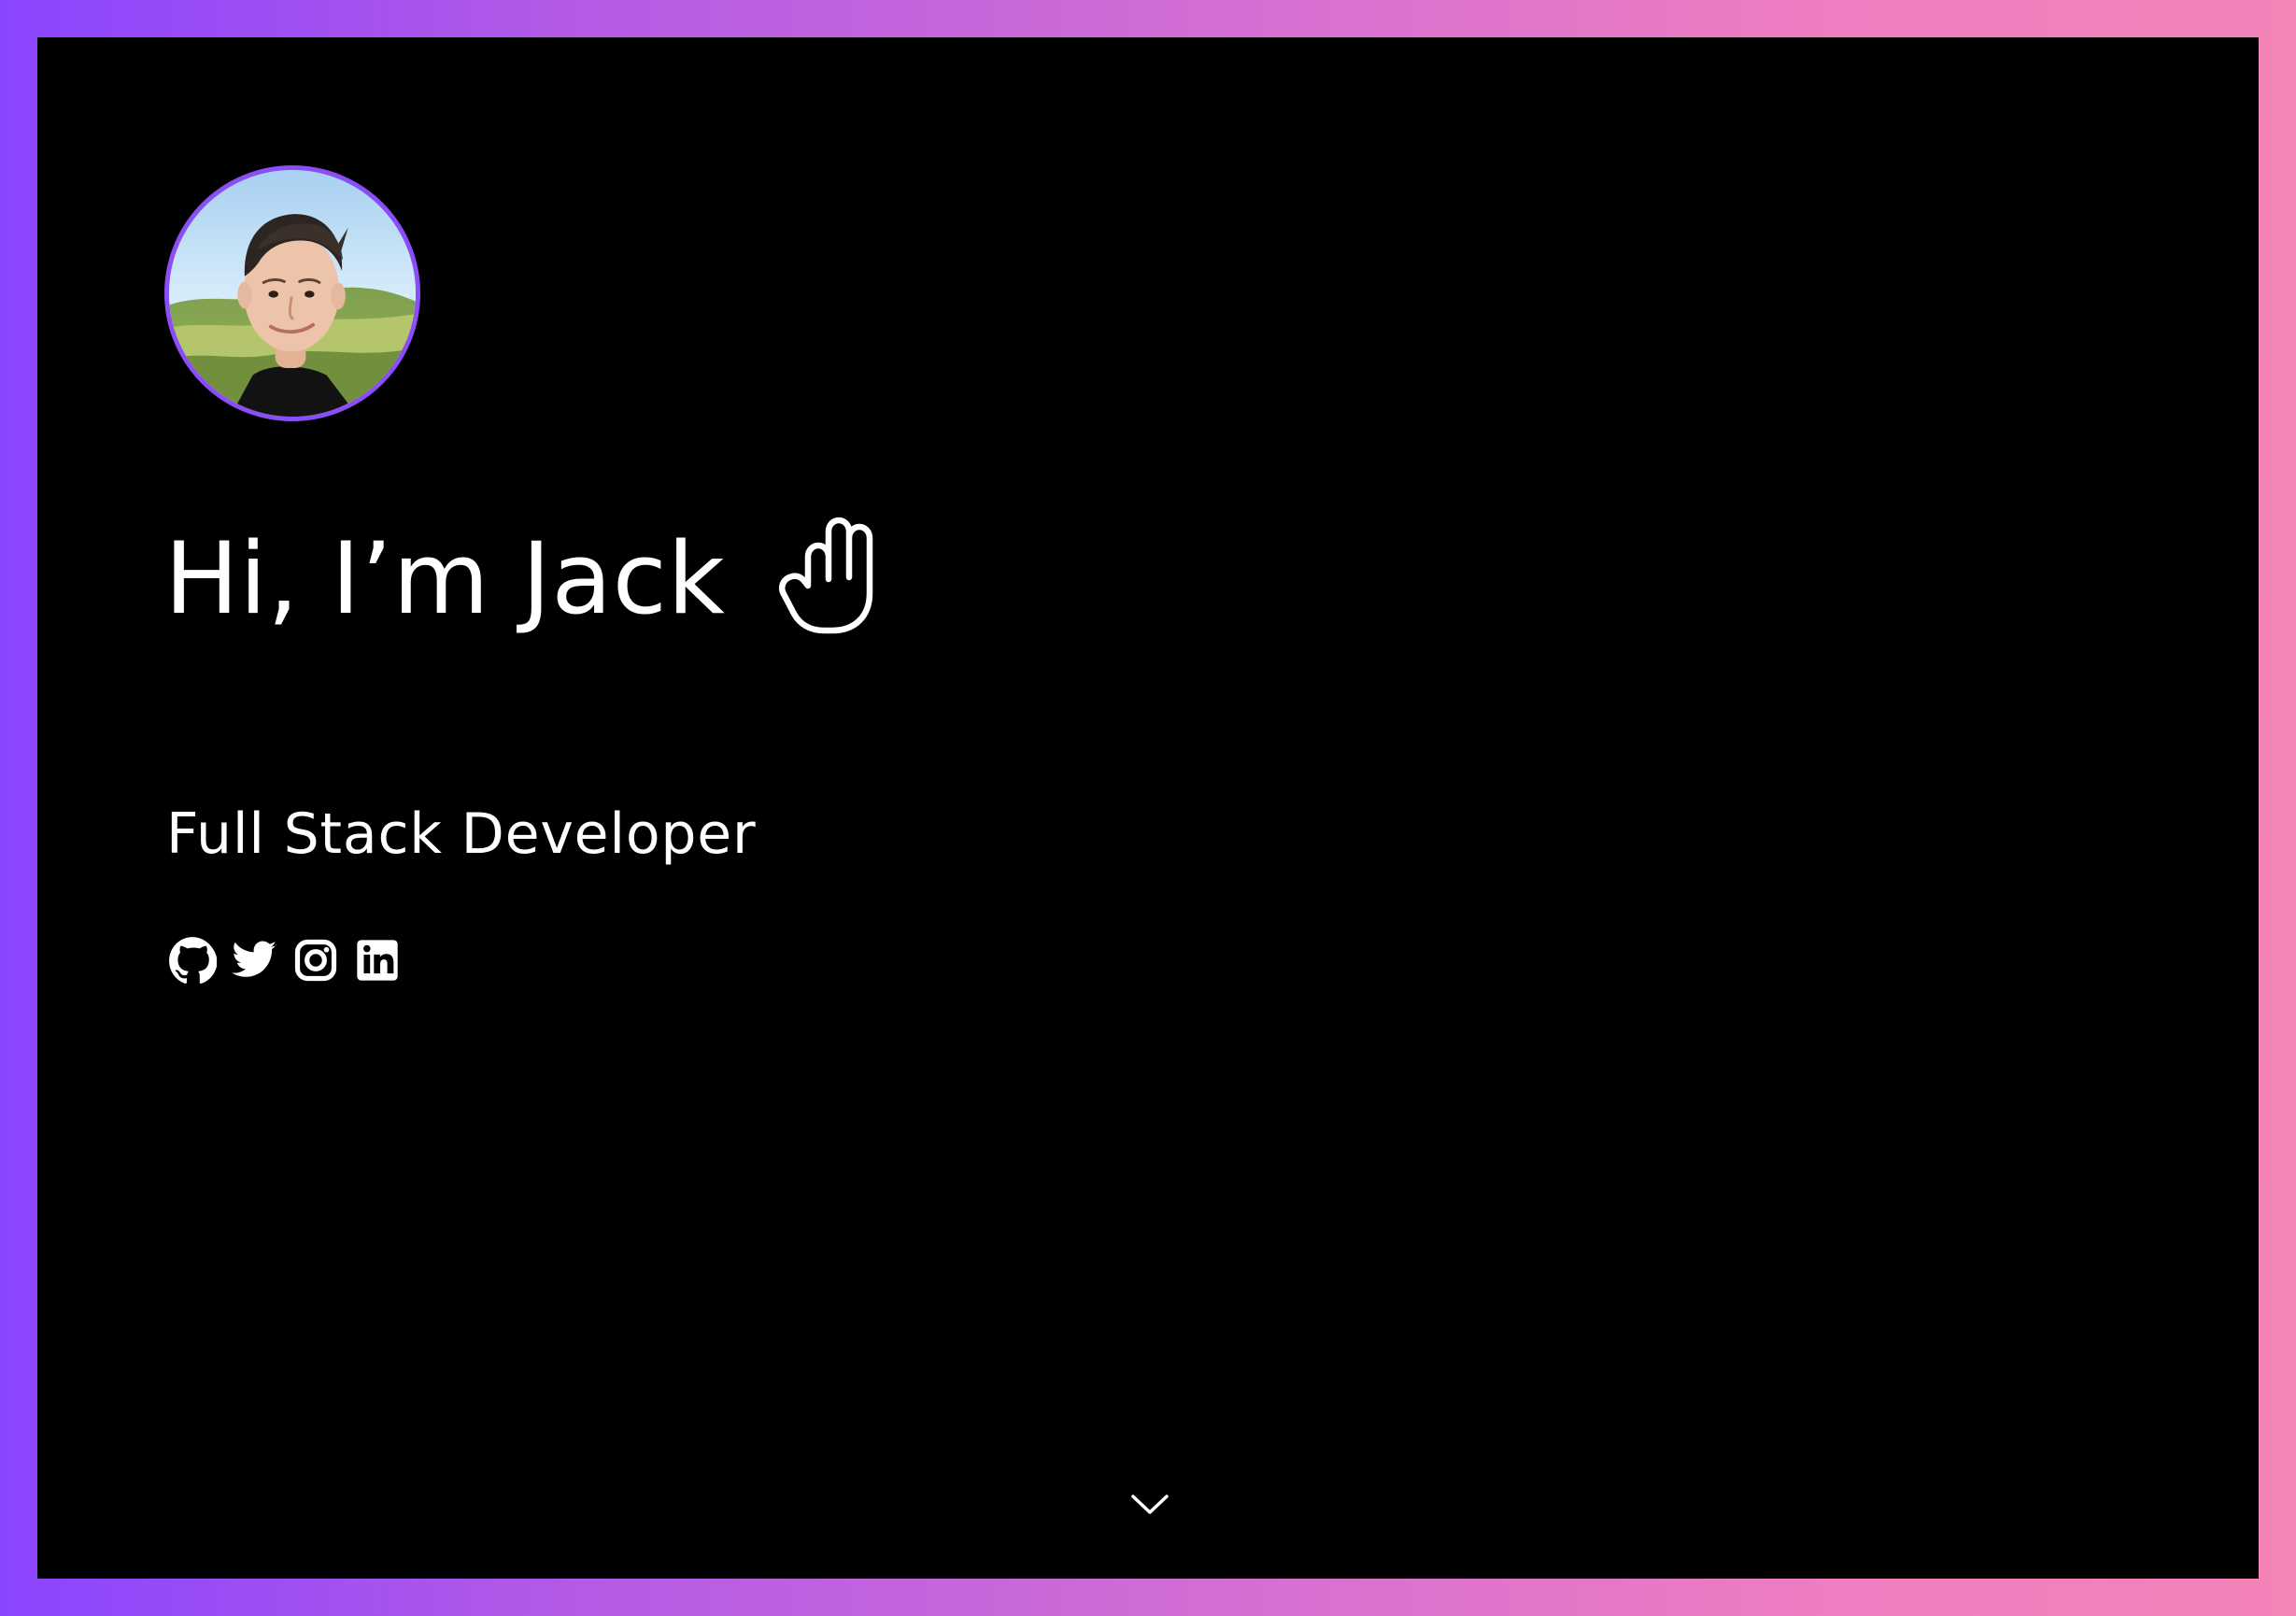 This screenshot has width=2296, height=1616. I want to click on twitter-icon, so click(254, 959).